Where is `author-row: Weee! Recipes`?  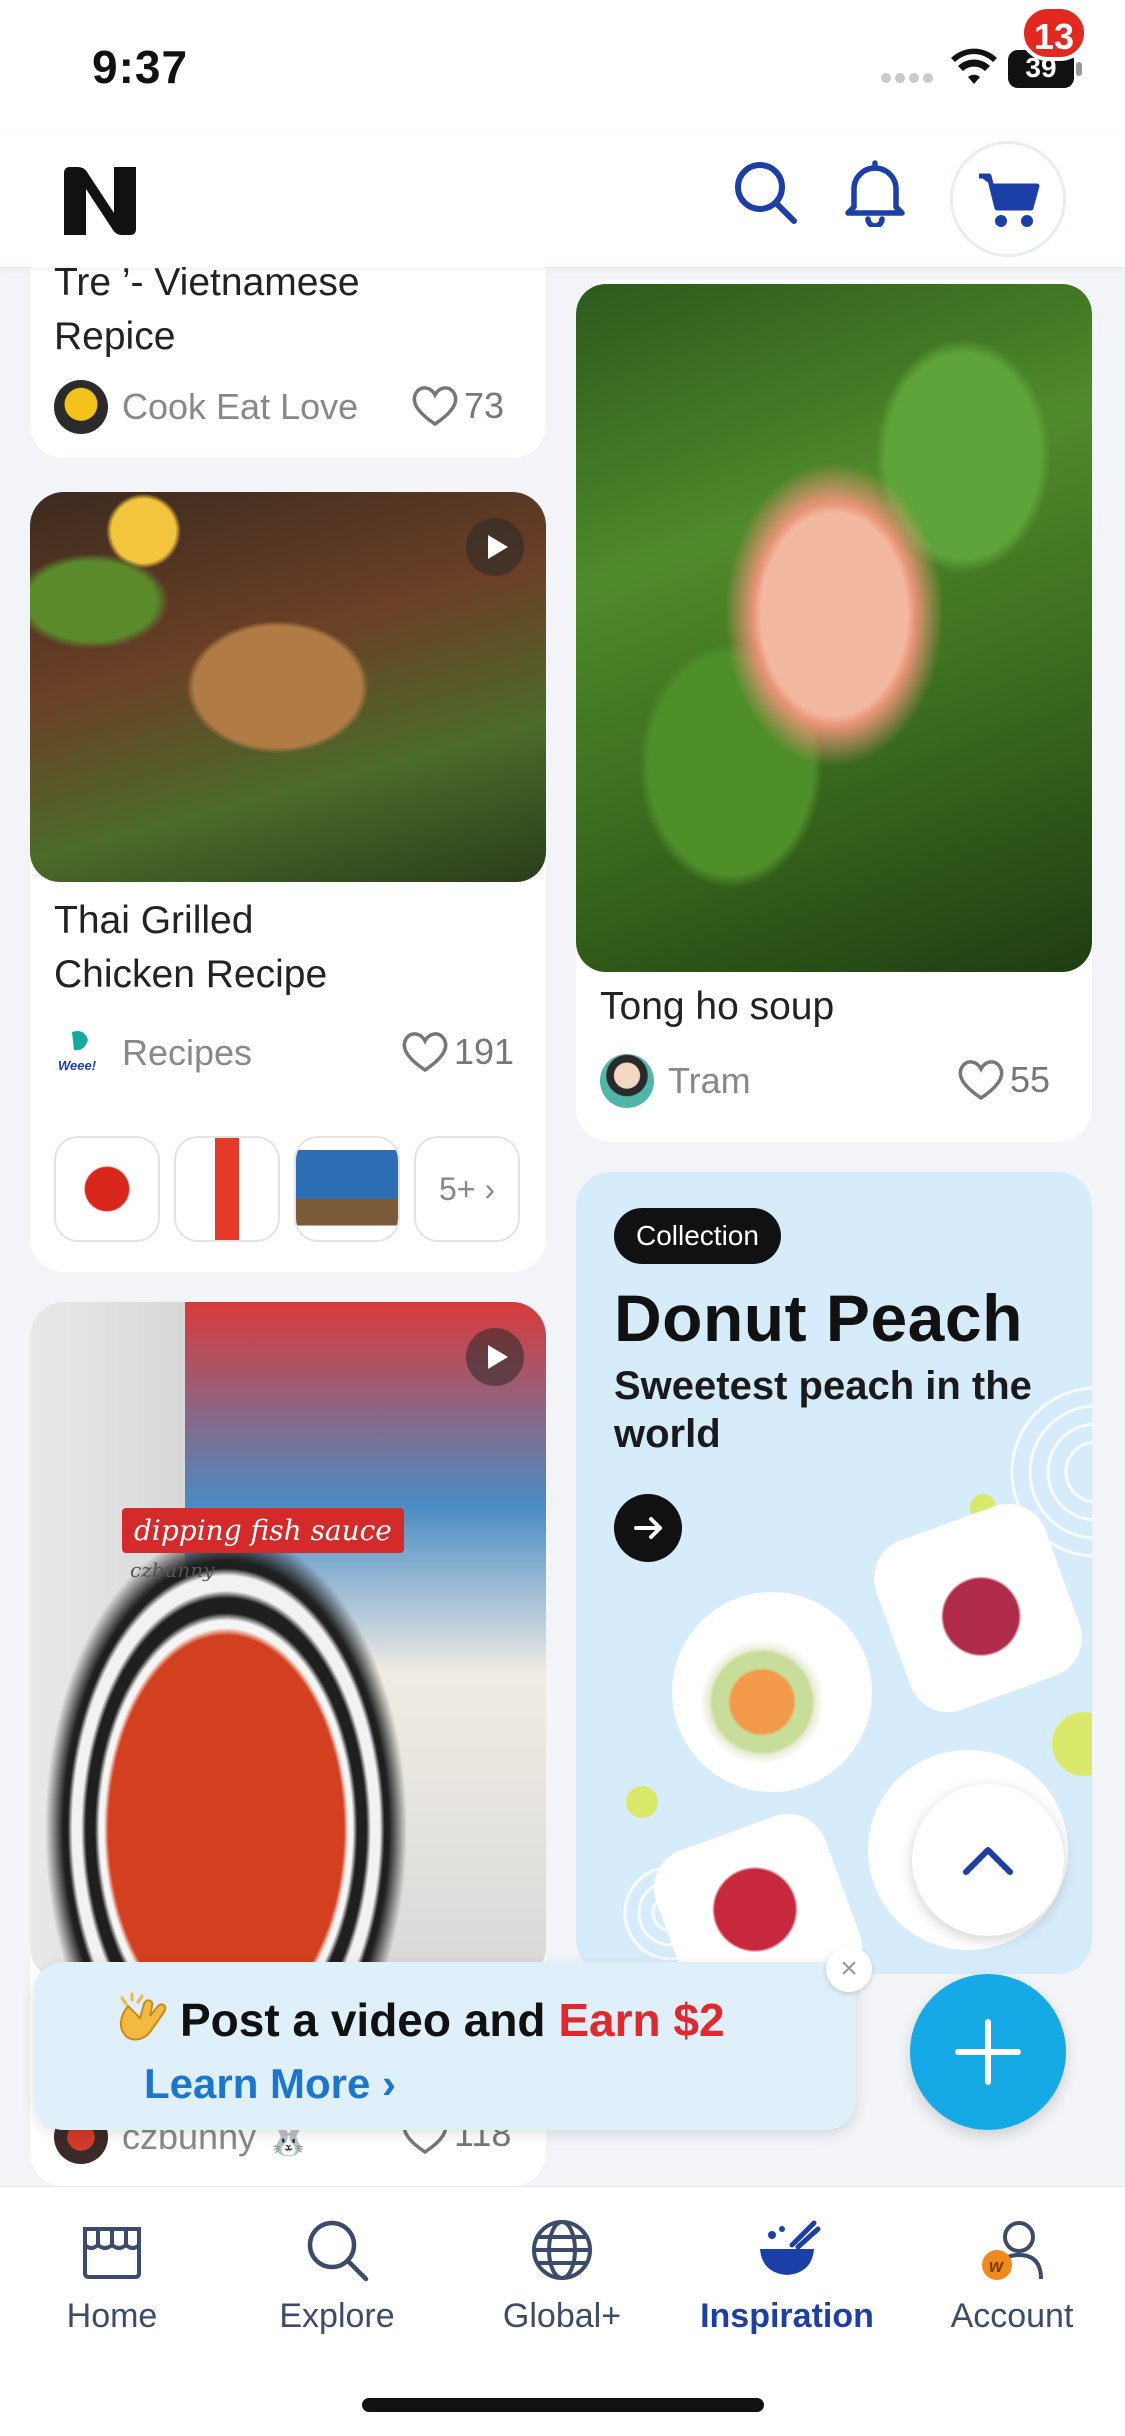
author-row: Weee! Recipes is located at coordinates (153, 1053).